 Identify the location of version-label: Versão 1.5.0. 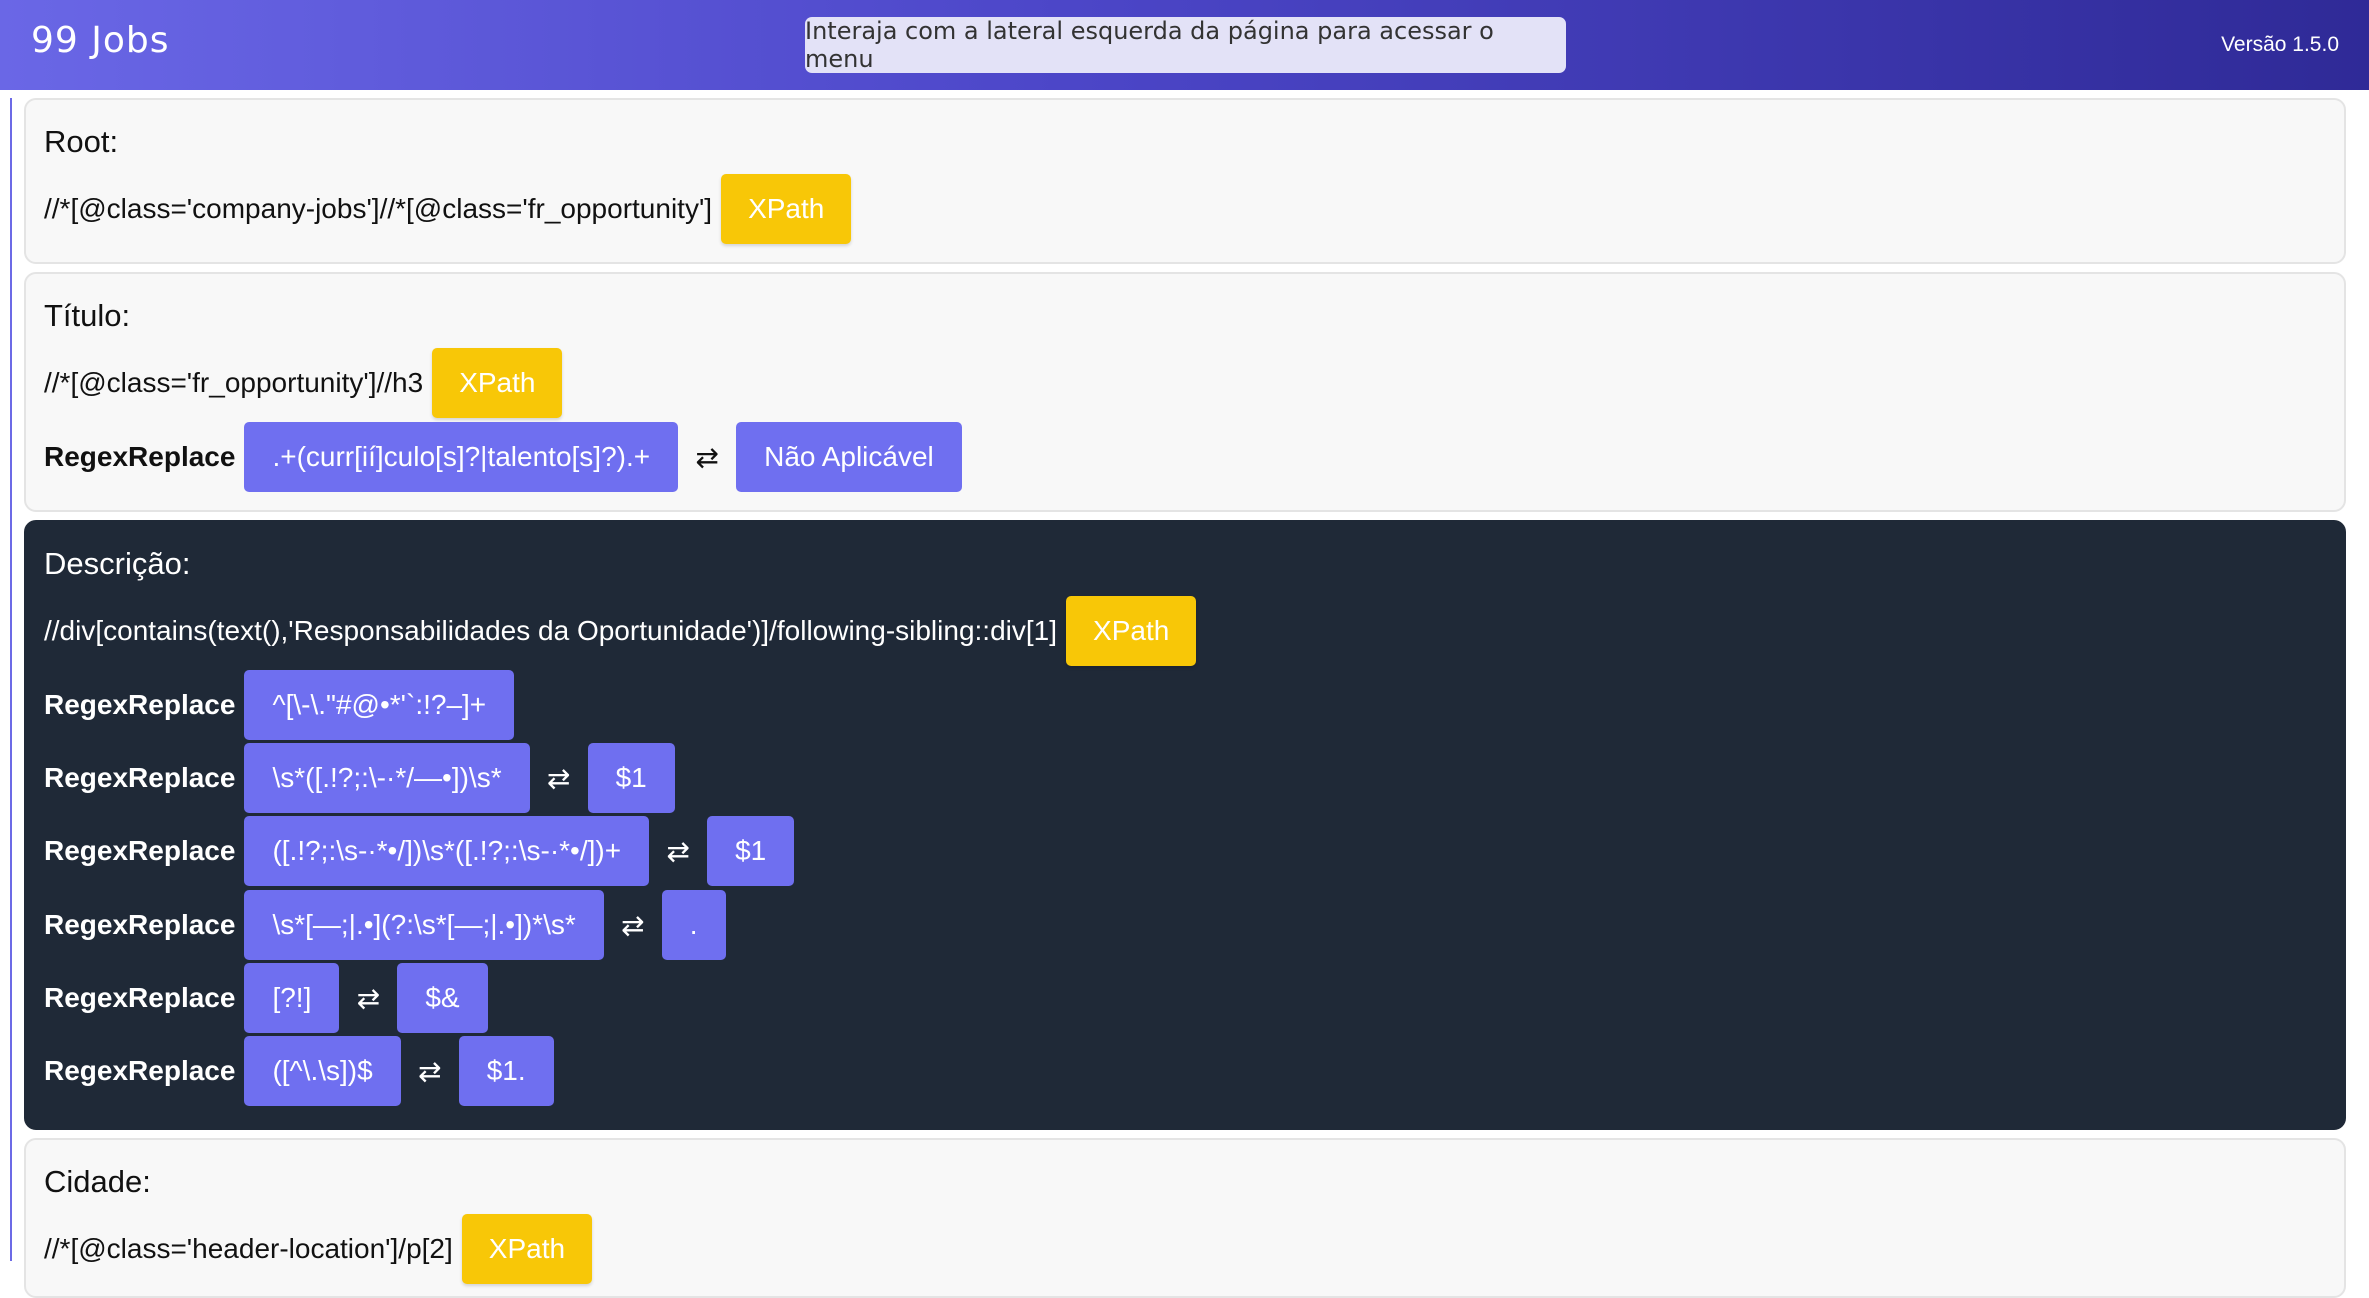
(2280, 44).